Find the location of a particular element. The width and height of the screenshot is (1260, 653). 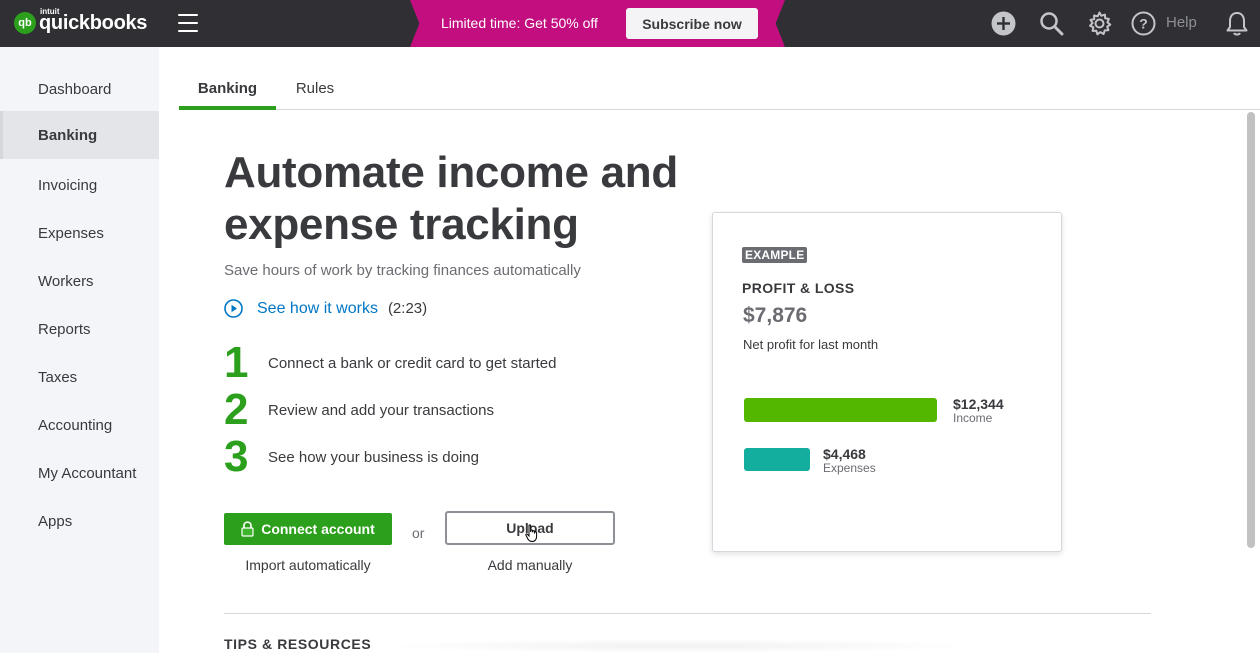

sidebar-item-invoicing: Invoicing is located at coordinates (79, 185).